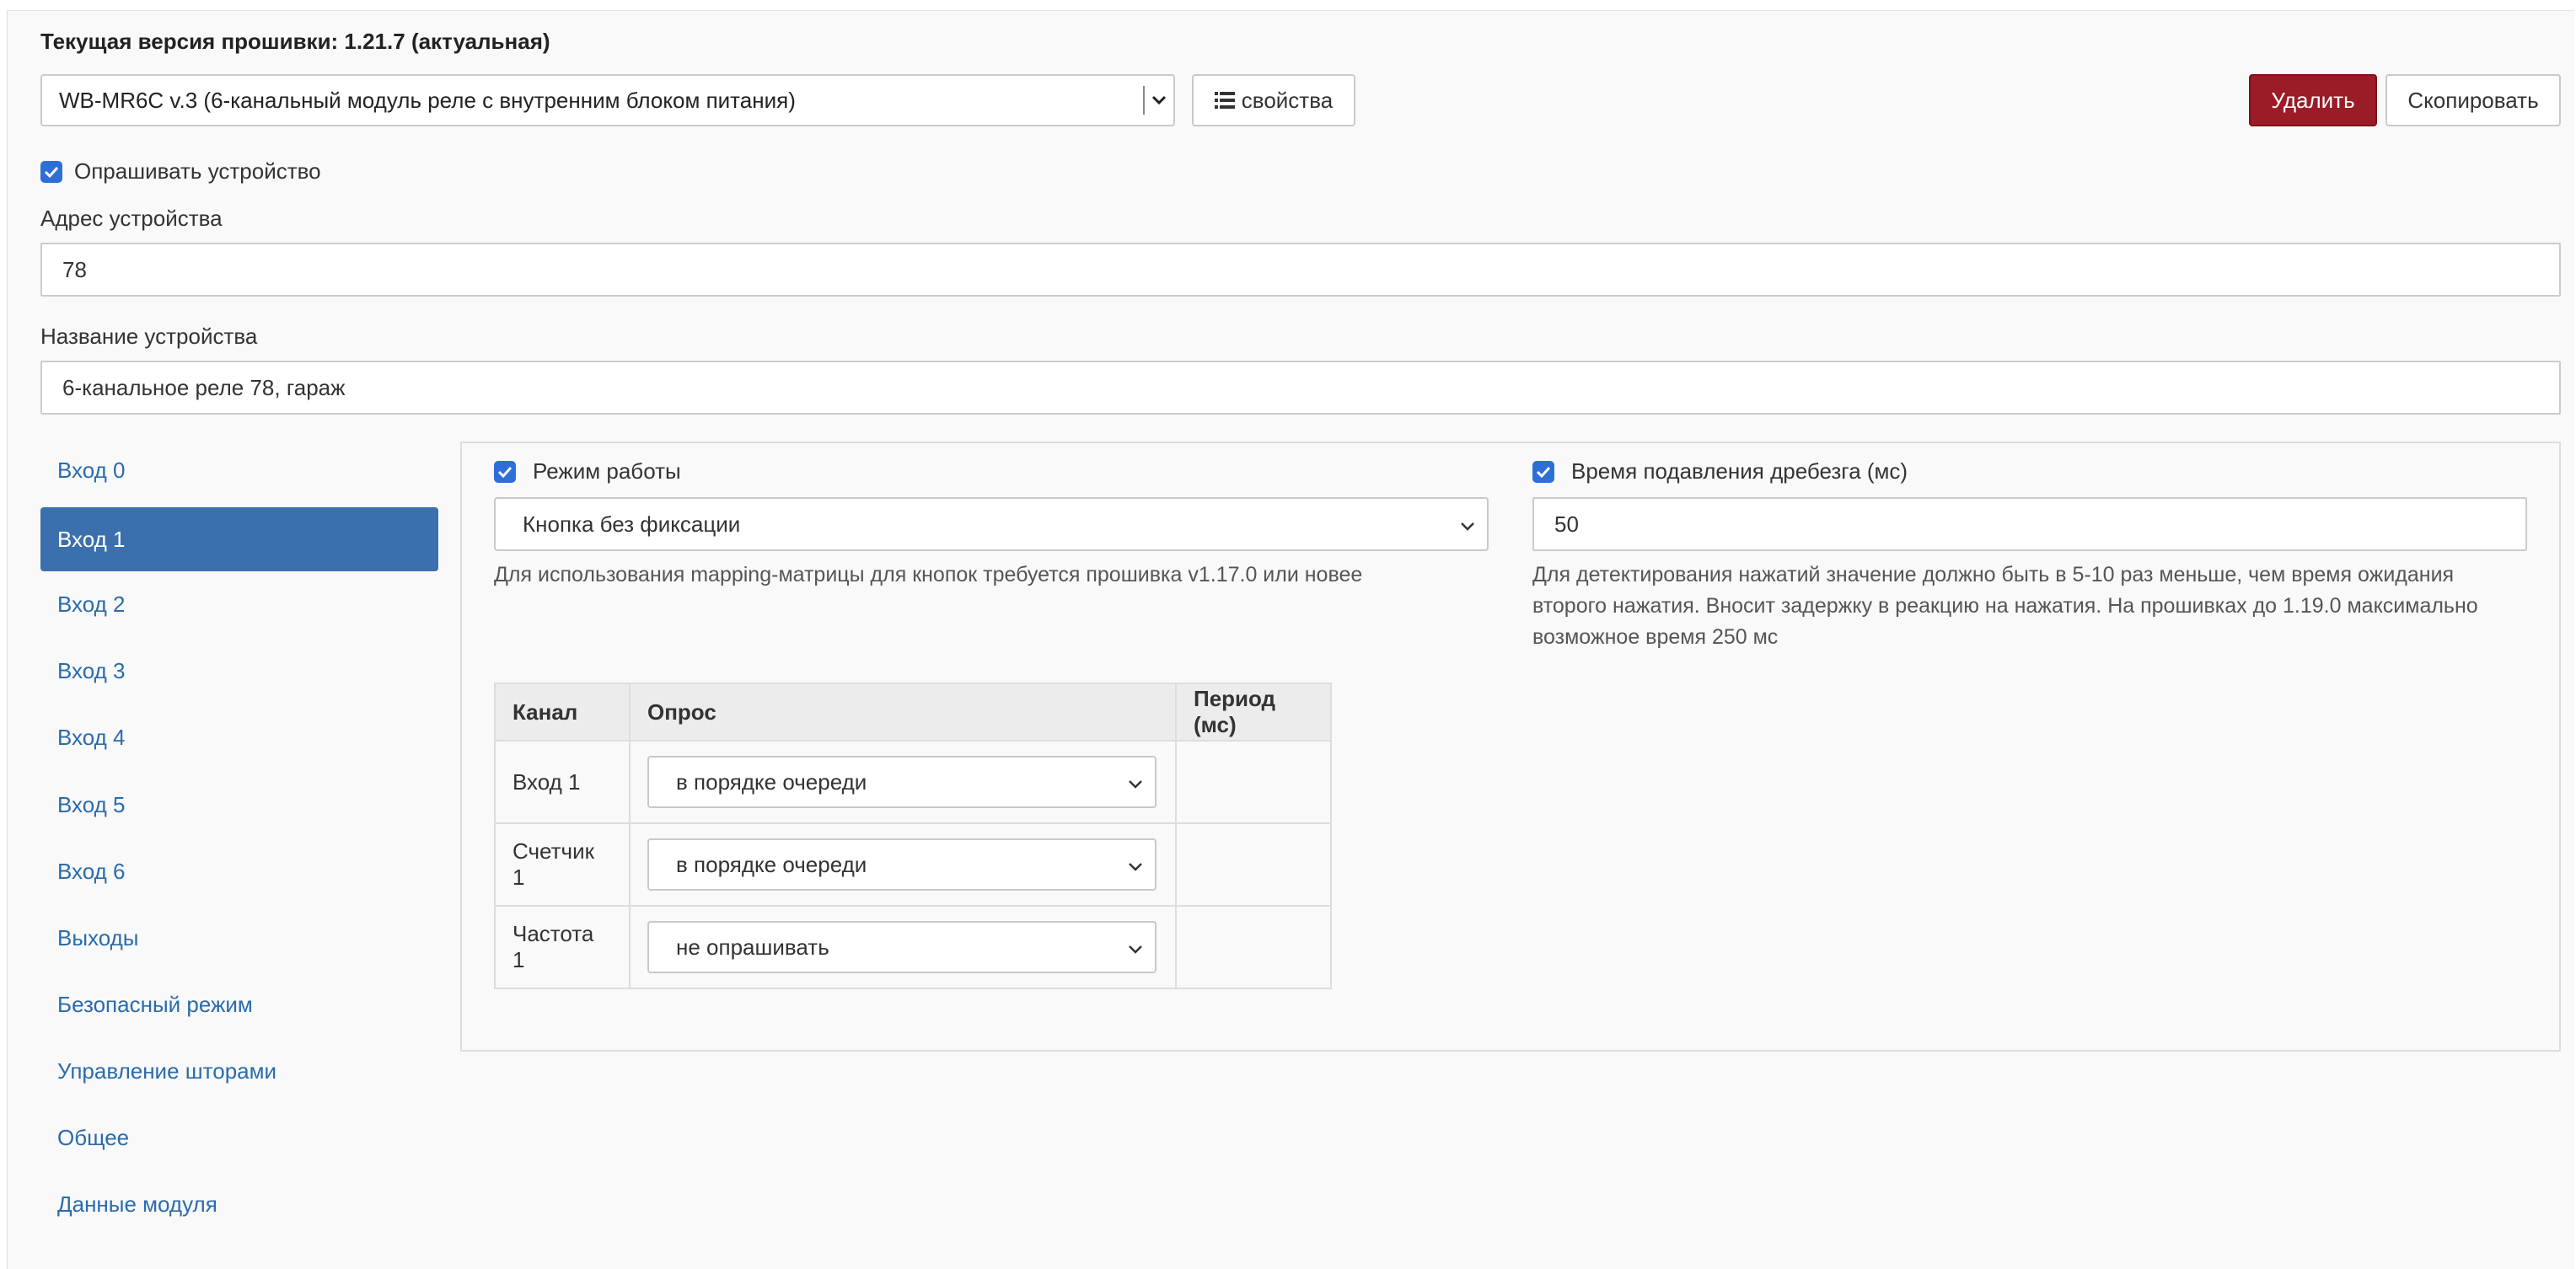  What do you see at coordinates (1253, 712) in the screenshot?
I see `column-header-period: Период (мс)` at bounding box center [1253, 712].